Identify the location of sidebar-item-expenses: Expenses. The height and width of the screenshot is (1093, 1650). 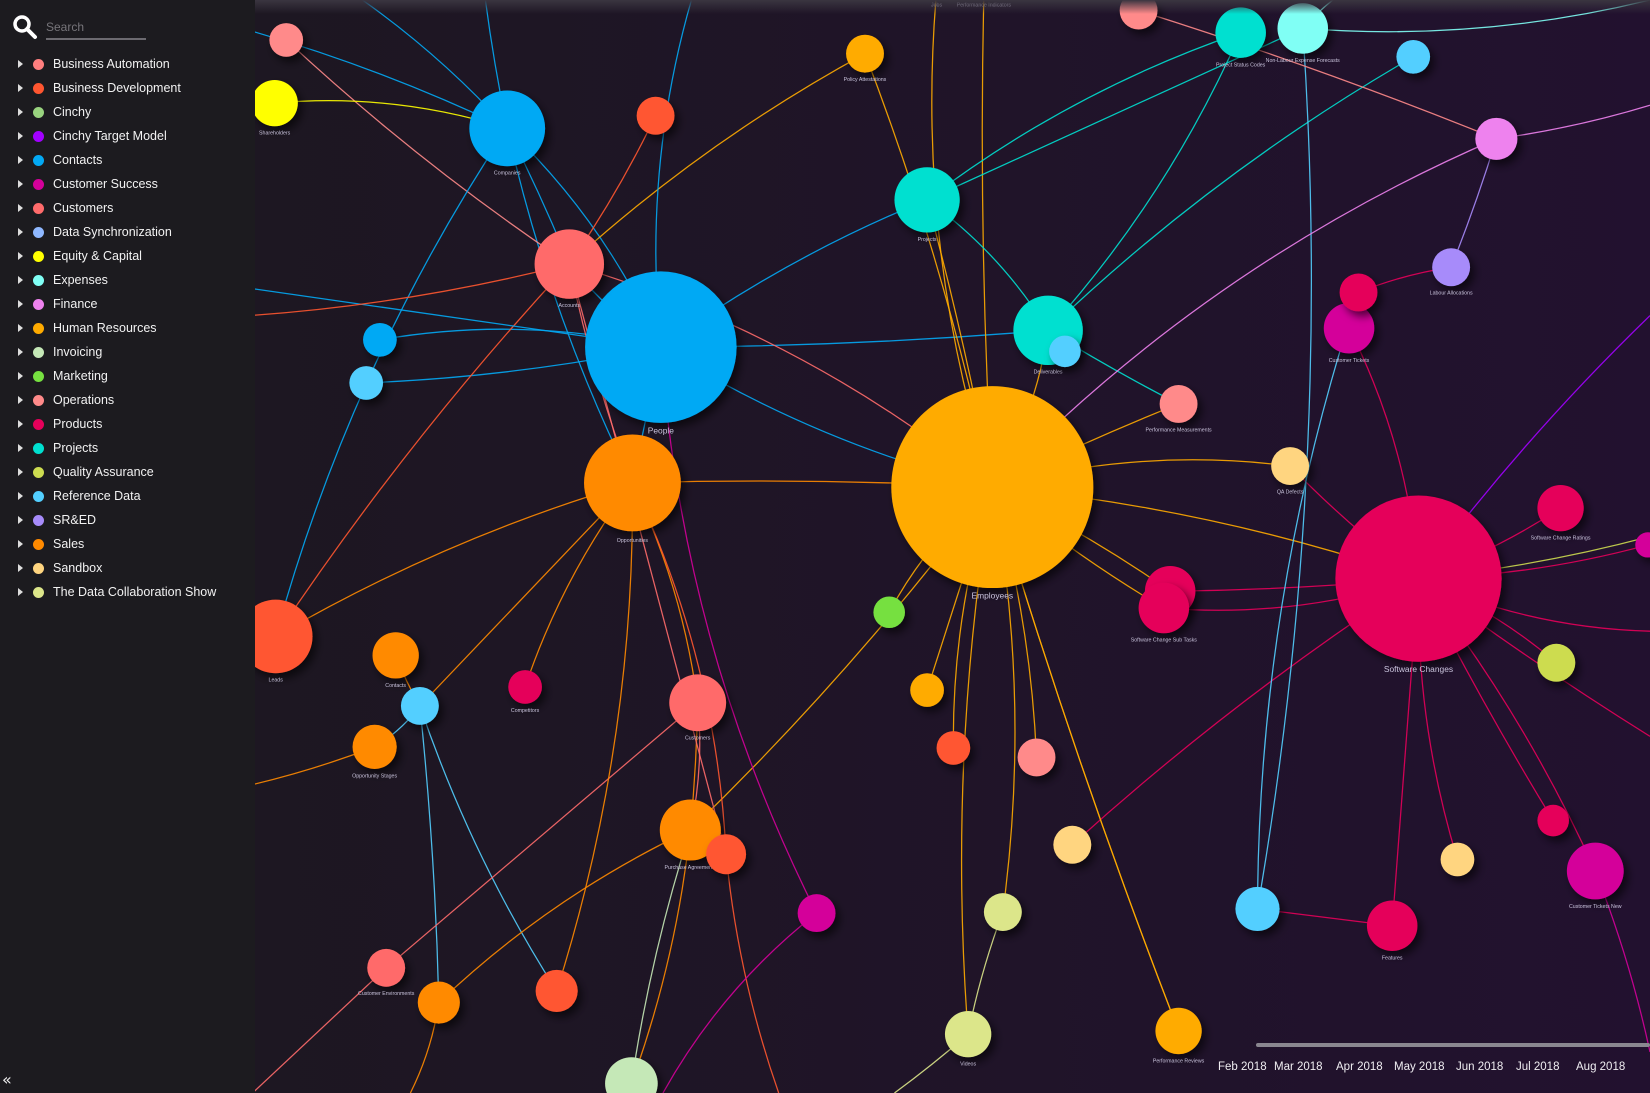
(115, 280).